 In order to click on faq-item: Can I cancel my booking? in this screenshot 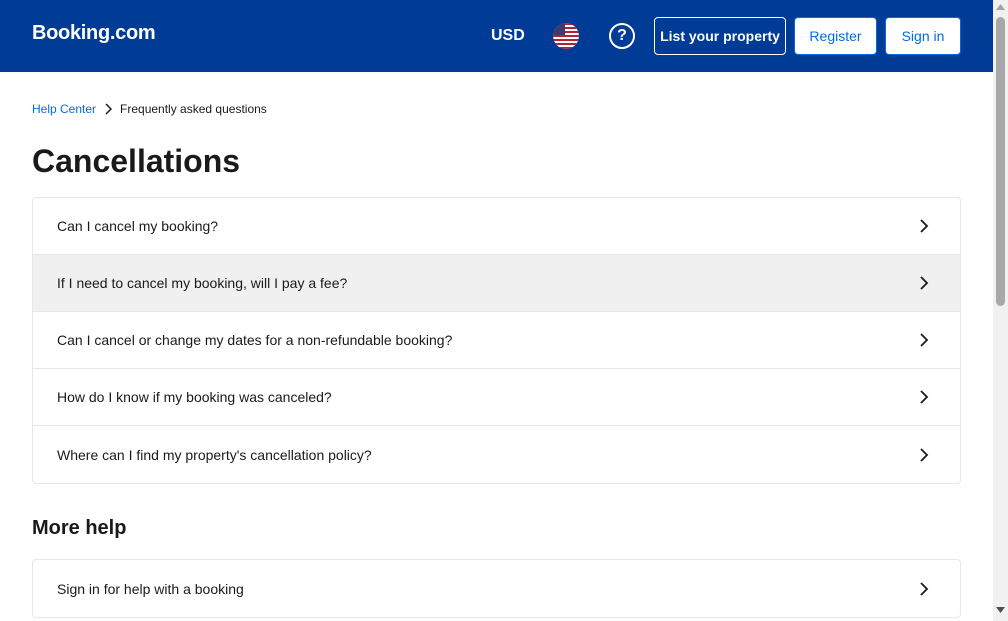, I will do `click(496, 226)`.